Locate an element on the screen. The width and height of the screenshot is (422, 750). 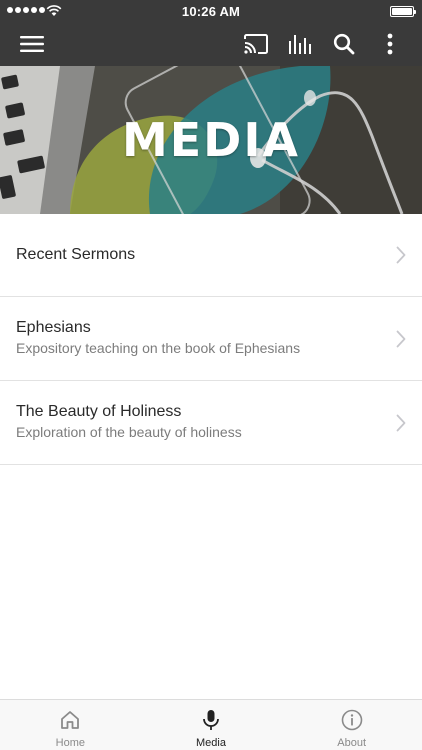
battery-icon is located at coordinates (403, 11).